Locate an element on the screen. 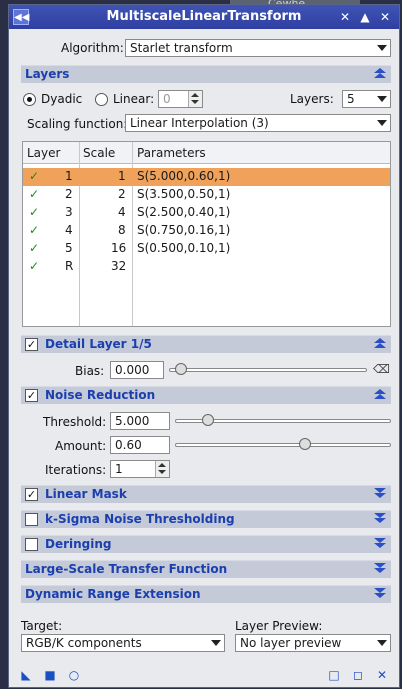  scaling-function-select: Linear Interpolation (3) is located at coordinates (258, 123).